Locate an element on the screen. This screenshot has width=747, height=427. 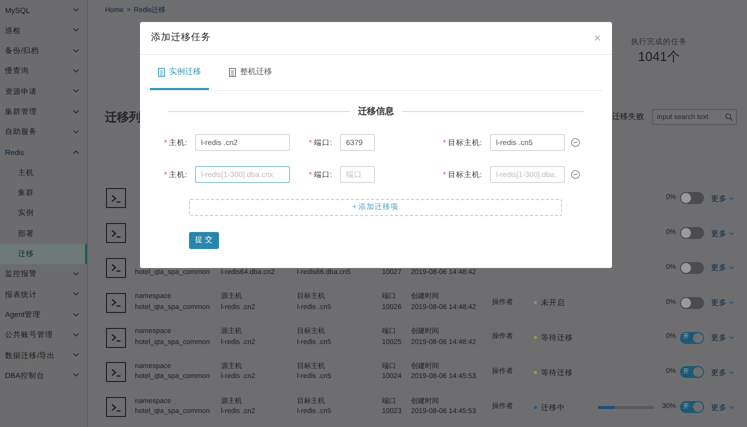
close-button: × is located at coordinates (597, 38).